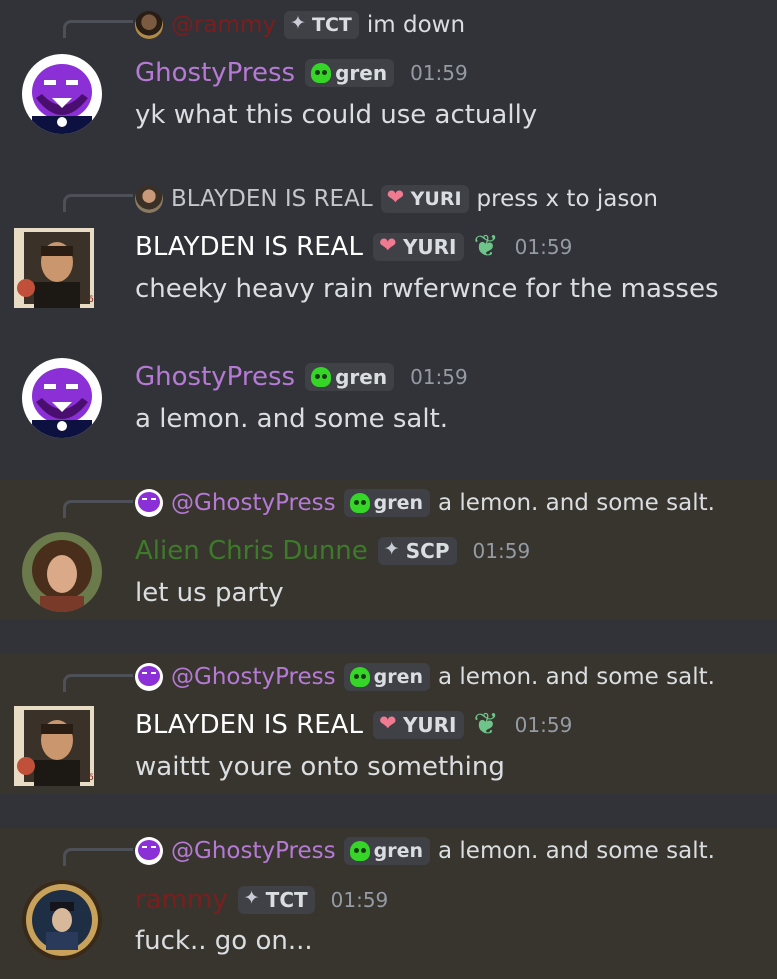 This screenshot has height=979, width=777. Describe the element at coordinates (416, 25) in the screenshot. I see `reply-text: im down` at that location.